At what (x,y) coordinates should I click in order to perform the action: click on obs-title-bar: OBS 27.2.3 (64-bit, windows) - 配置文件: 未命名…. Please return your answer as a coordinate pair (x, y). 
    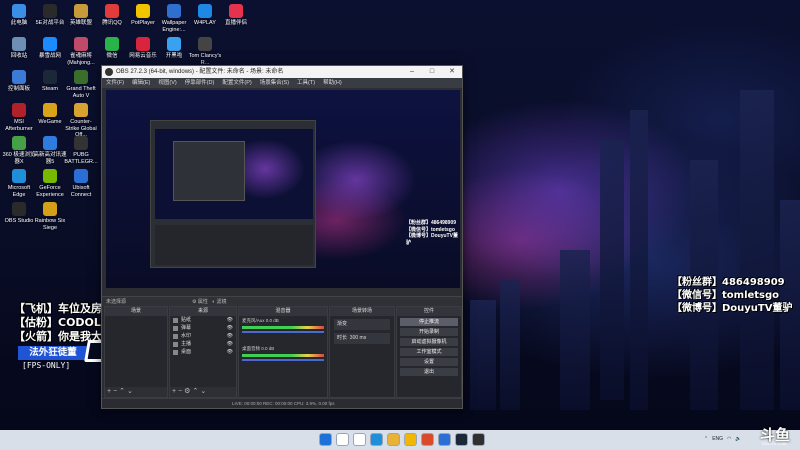
    Looking at the image, I should click on (282, 72).